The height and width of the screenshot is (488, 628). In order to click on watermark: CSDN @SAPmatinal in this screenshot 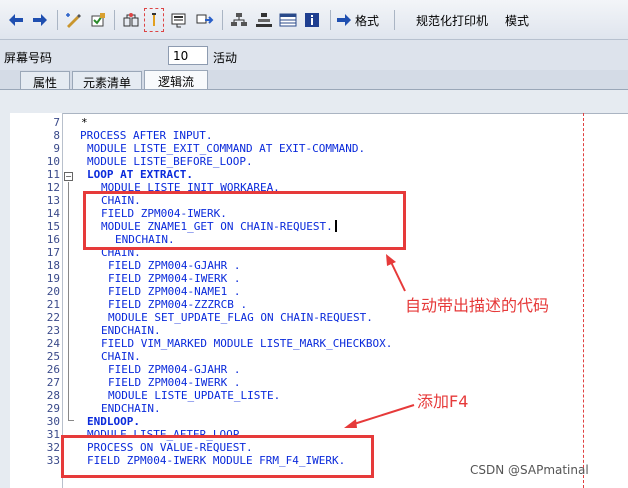, I will do `click(529, 470)`.